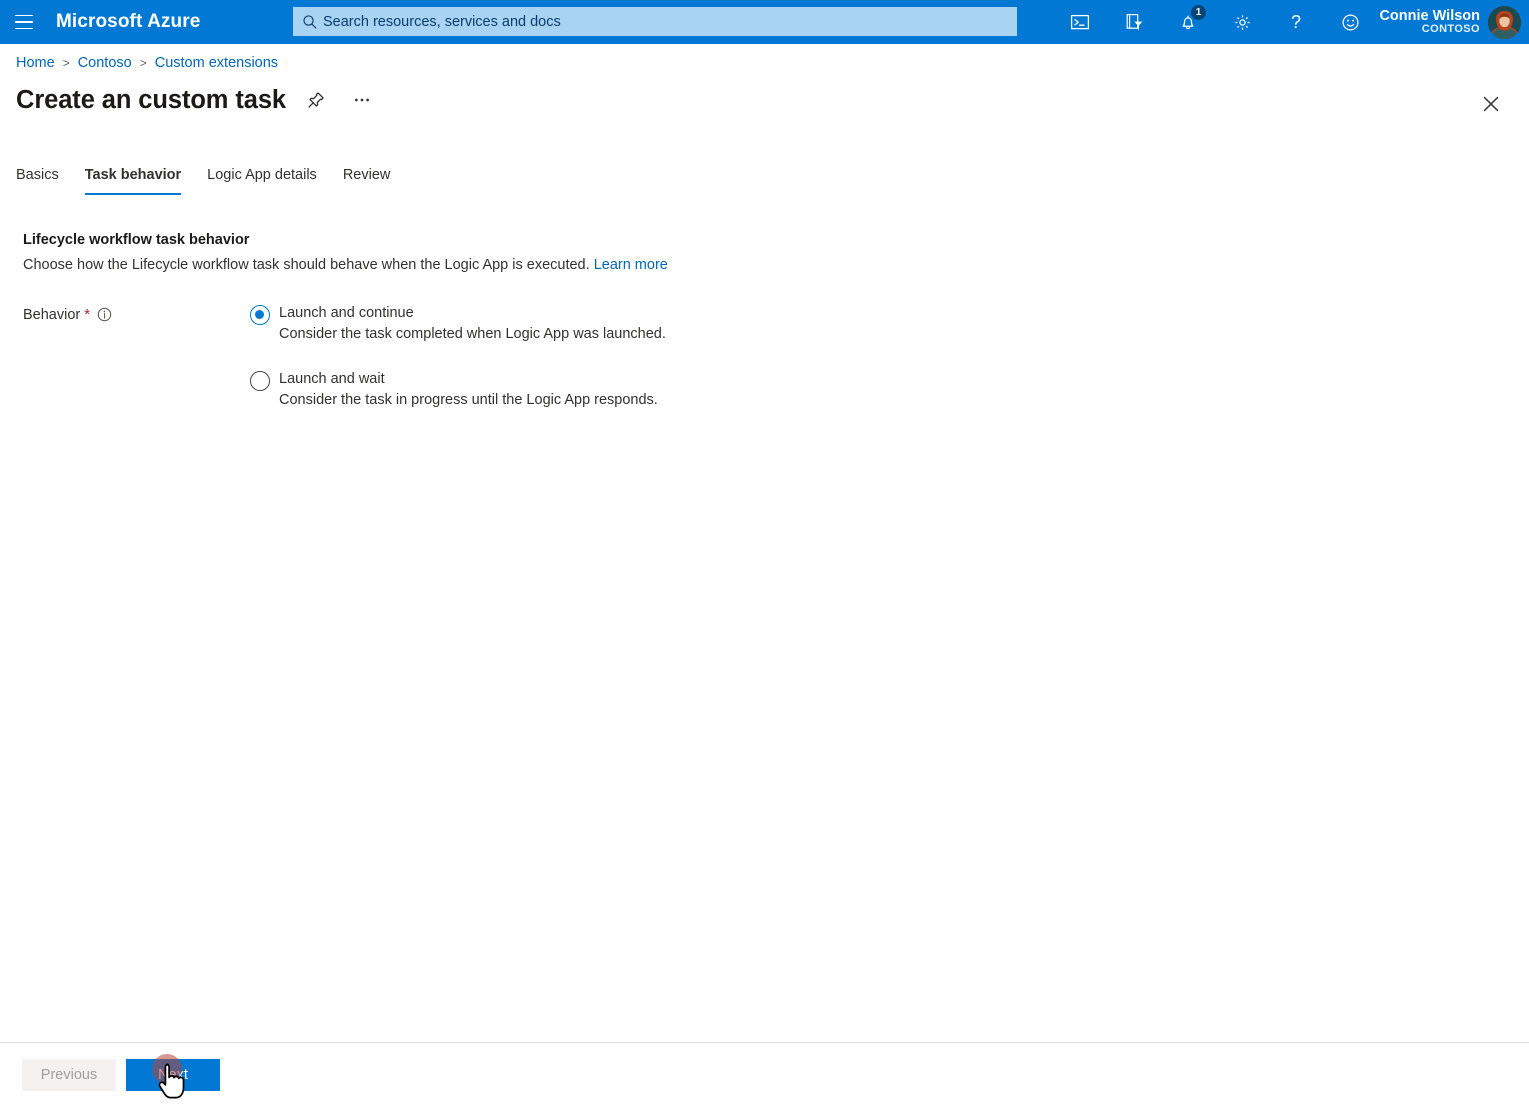 This screenshot has width=1529, height=1106. I want to click on feedback-smiley-icon, so click(1350, 22).